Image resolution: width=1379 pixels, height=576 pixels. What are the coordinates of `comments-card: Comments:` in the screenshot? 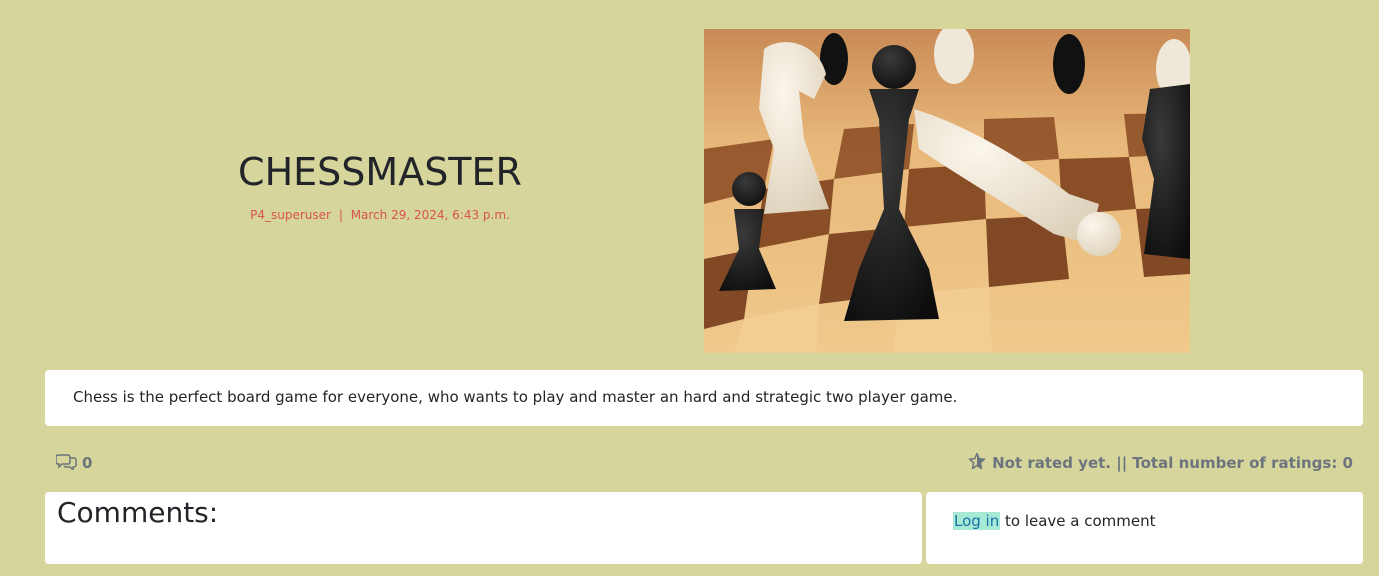 It's located at (483, 528).